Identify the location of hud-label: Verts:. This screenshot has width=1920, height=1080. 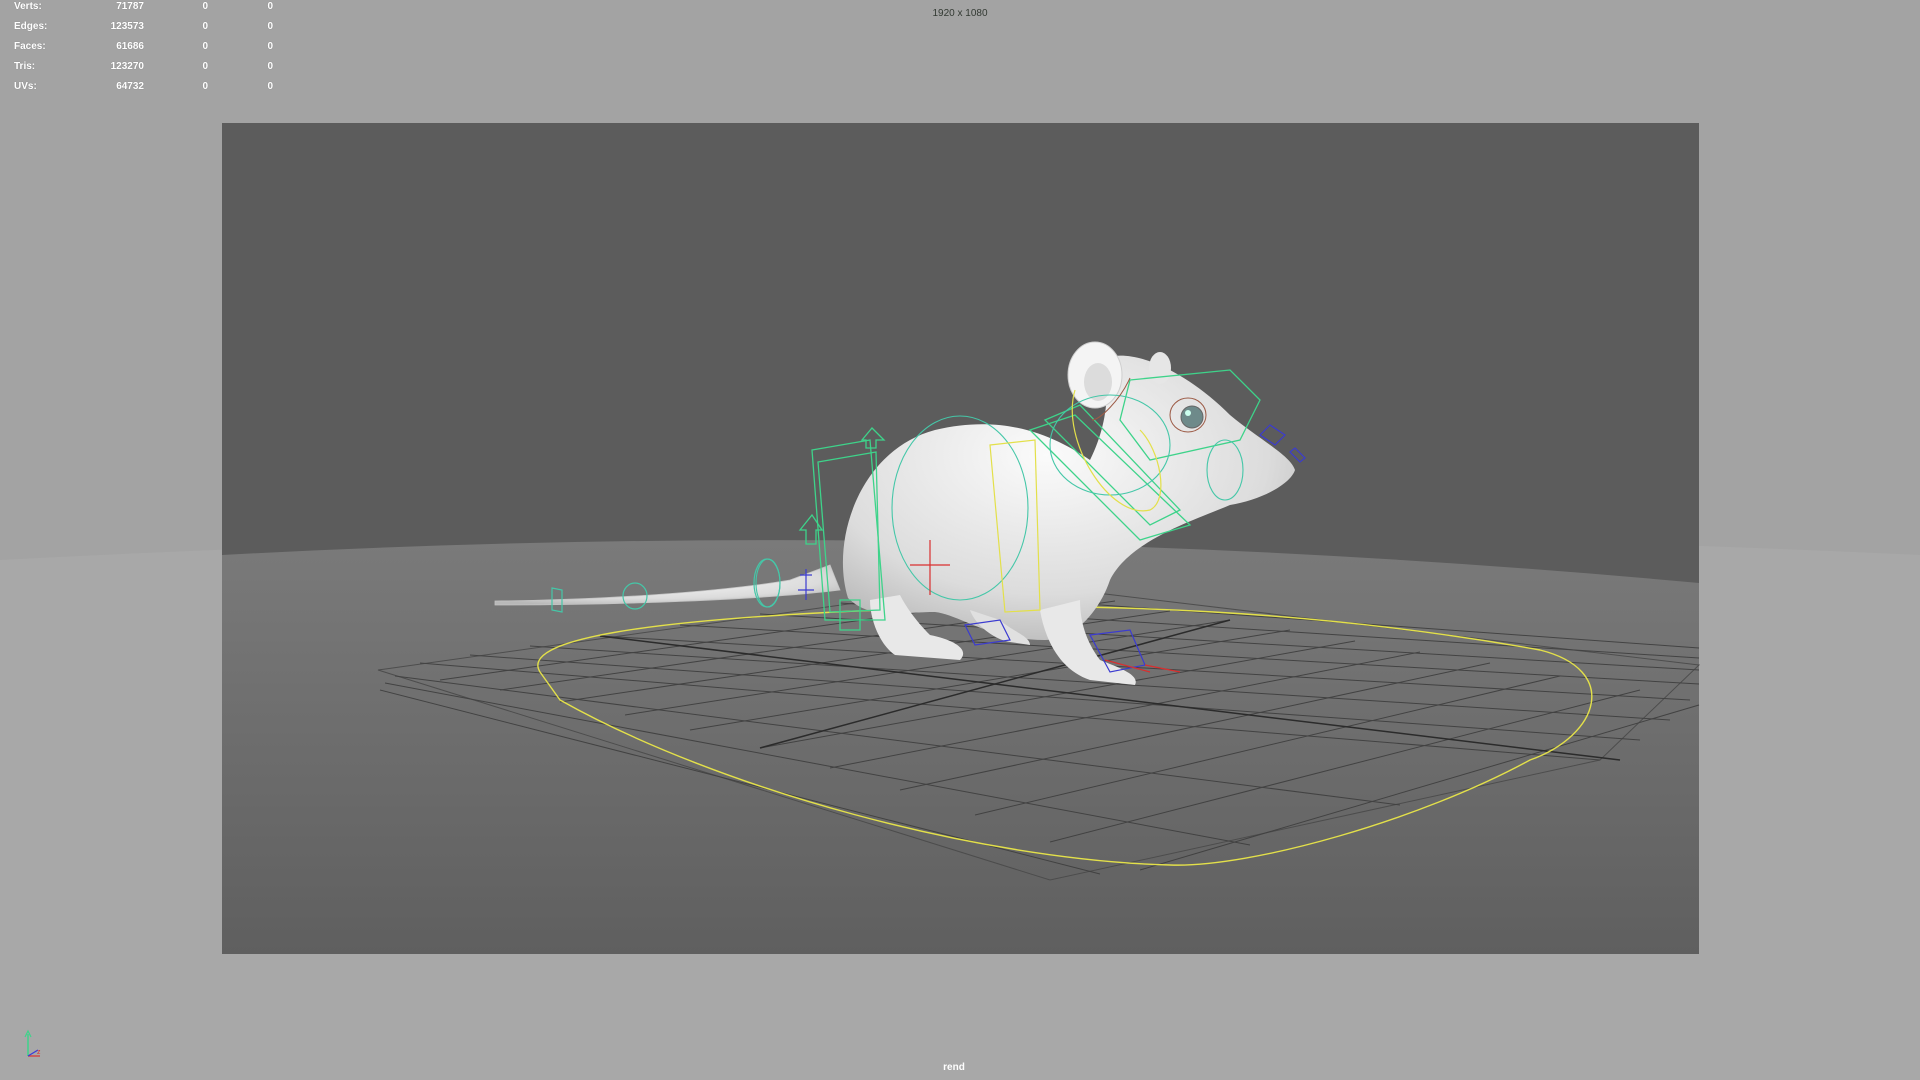
(28, 6).